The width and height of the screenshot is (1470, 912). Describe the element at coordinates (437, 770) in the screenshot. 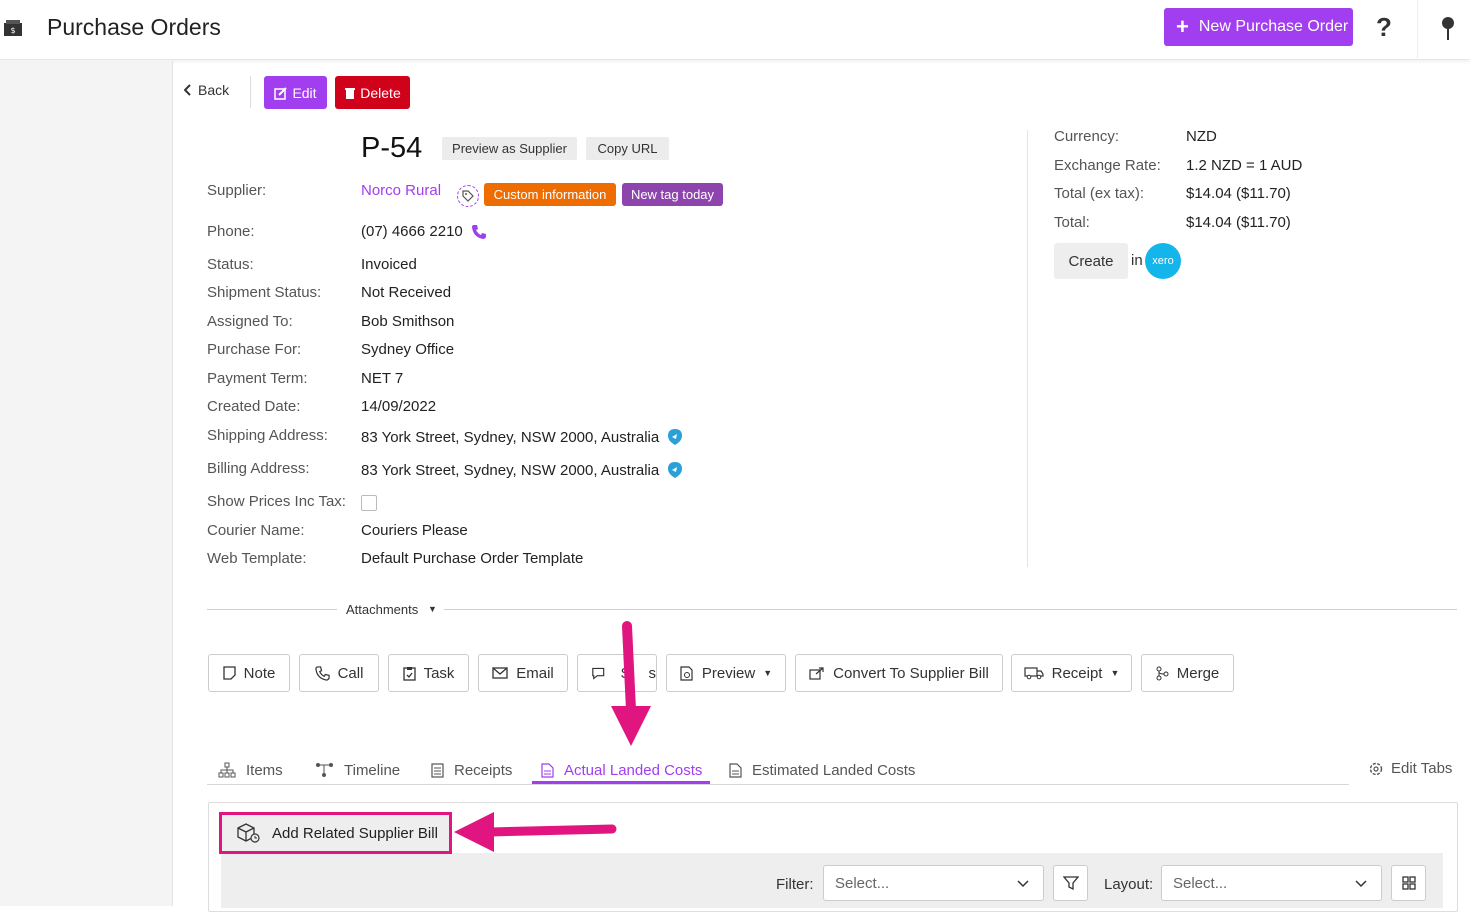

I see `receipt-list-icon` at that location.